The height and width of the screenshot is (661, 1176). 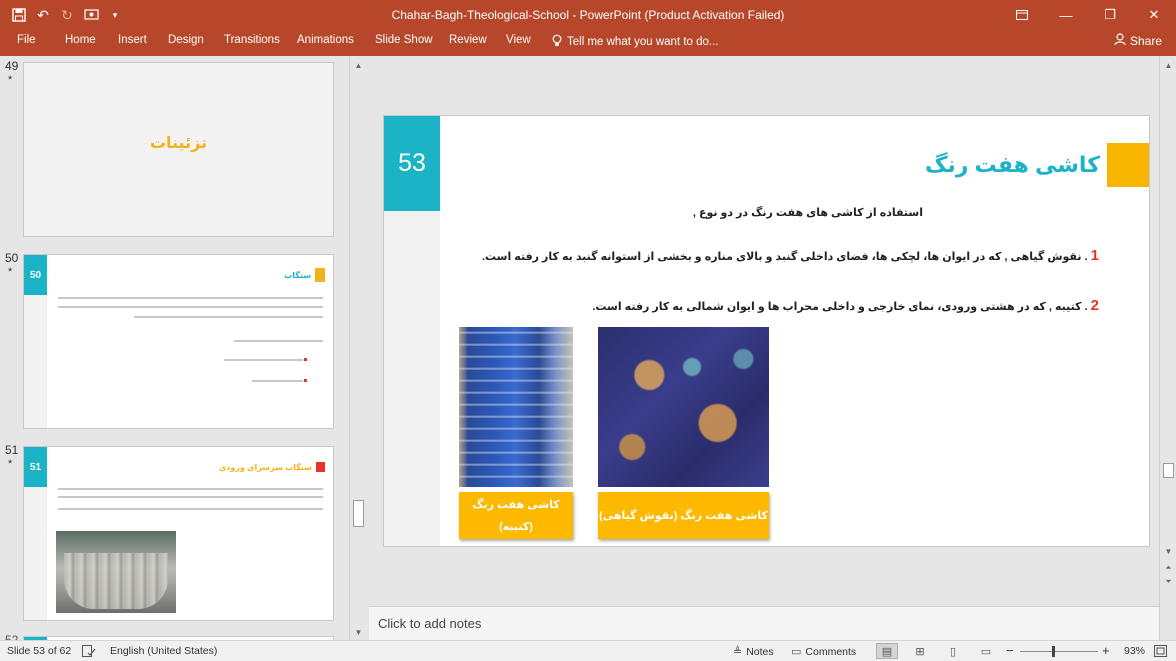 I want to click on caption-inscription: کاشی هفت رنگ (کتیبه), so click(x=516, y=515).